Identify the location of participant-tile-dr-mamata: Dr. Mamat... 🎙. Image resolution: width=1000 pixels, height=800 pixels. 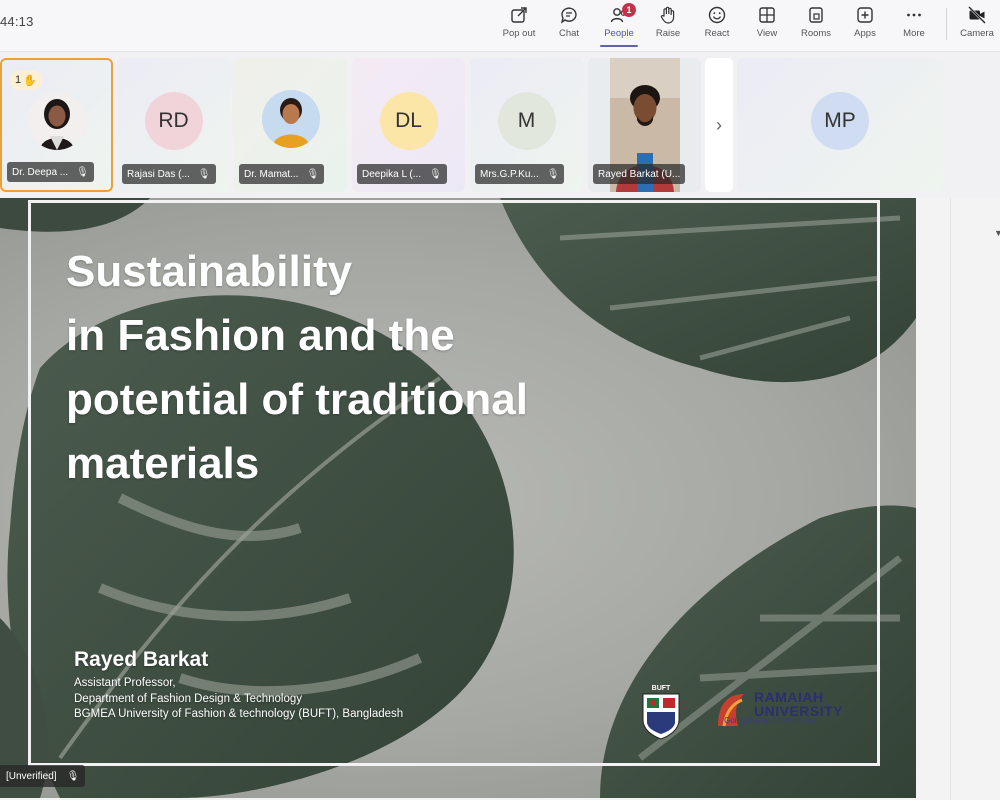
(290, 125).